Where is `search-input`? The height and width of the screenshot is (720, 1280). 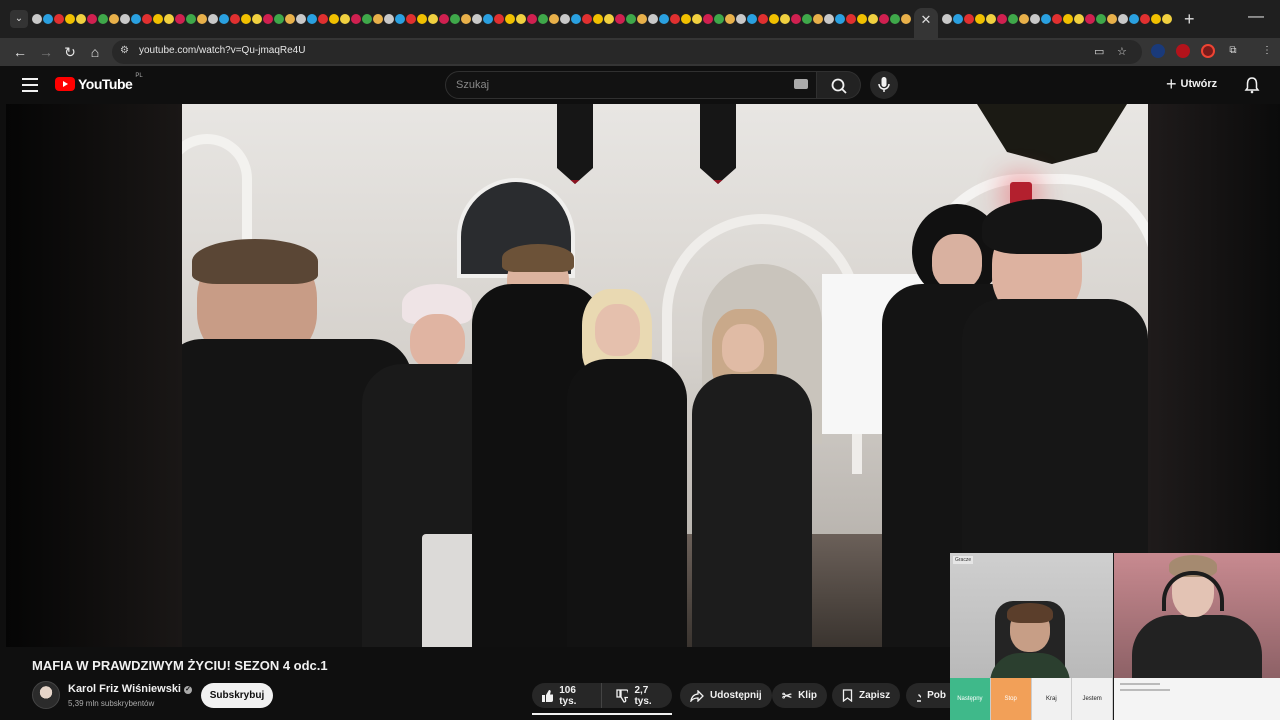 search-input is located at coordinates (616, 85).